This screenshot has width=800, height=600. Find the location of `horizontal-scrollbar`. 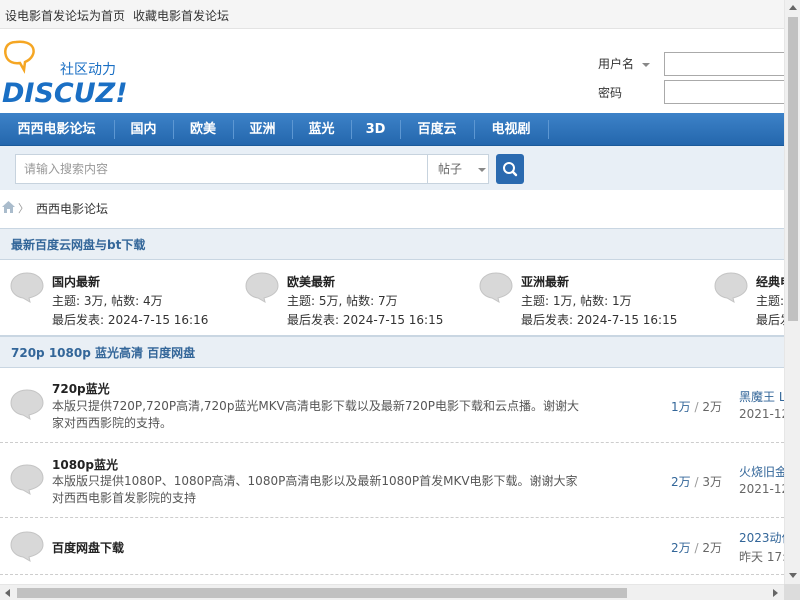

horizontal-scrollbar is located at coordinates (392, 592).